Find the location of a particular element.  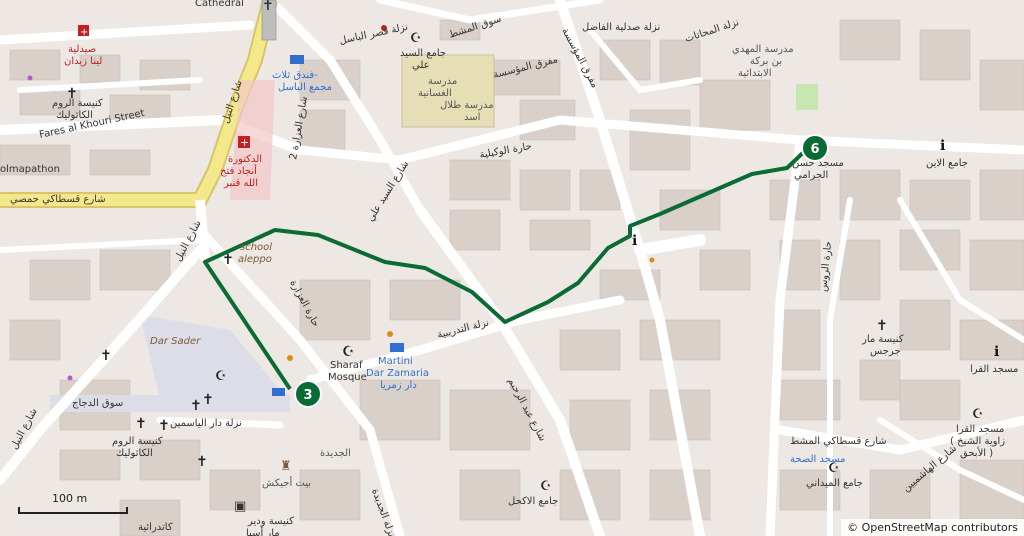

label-jami-alsayyid-1: جامع السيد is located at coordinates (423, 53).